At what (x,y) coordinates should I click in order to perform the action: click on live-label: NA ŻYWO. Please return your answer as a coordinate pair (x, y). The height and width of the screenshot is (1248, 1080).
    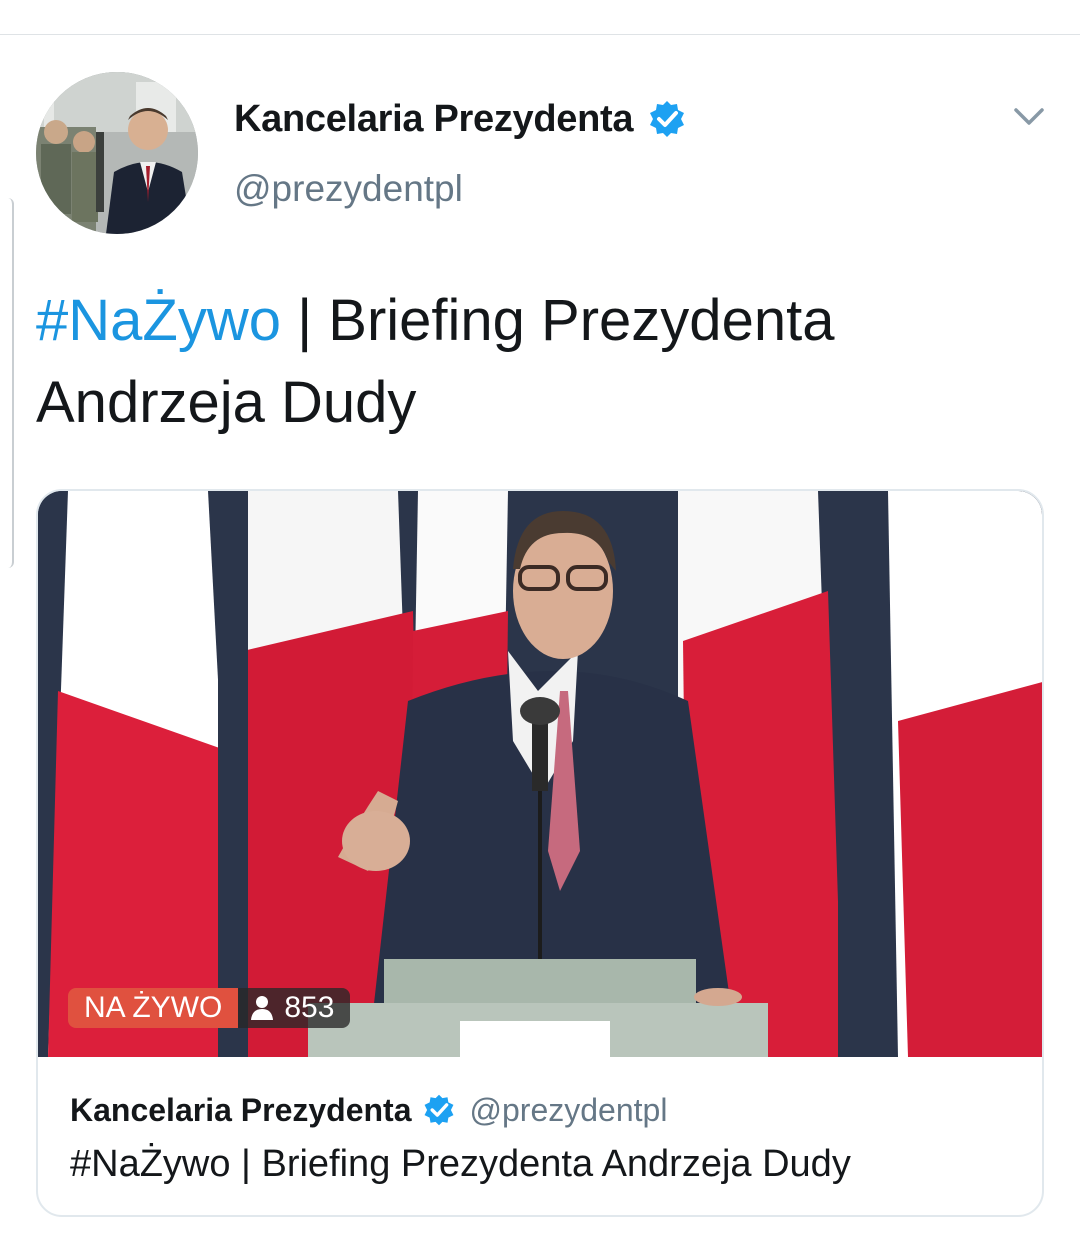
    Looking at the image, I should click on (153, 1008).